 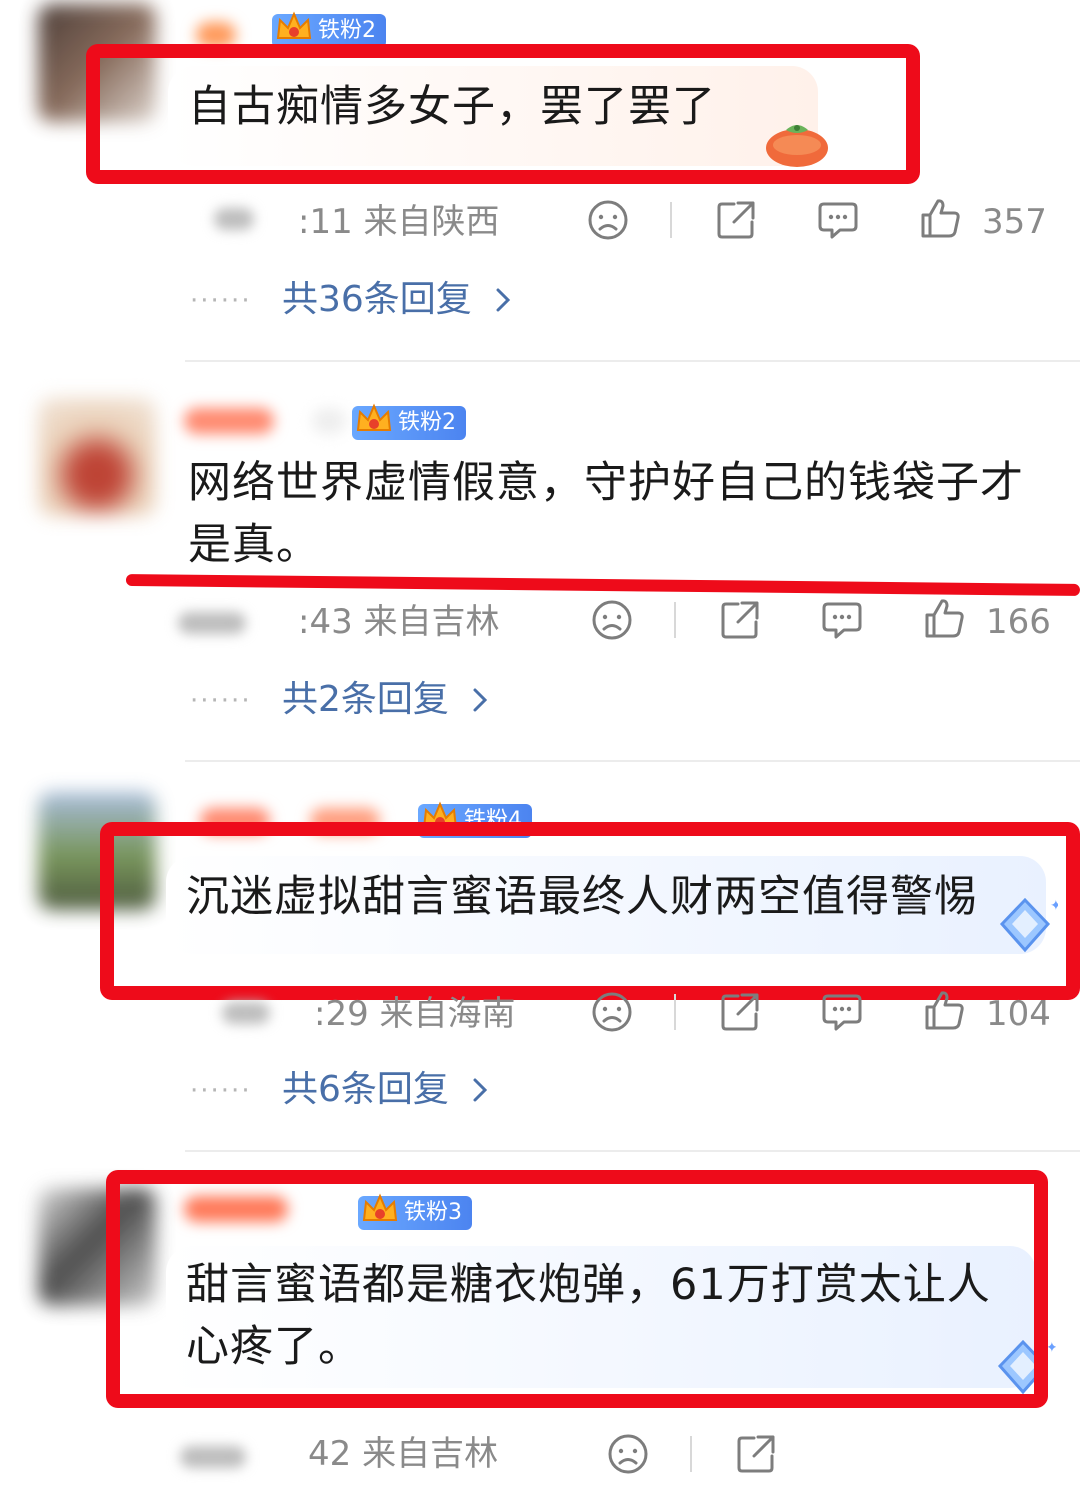 What do you see at coordinates (606, 514) in the screenshot?
I see `comment-text: 网络世界虚情假意，守护好自己的钱袋子才是真。` at bounding box center [606, 514].